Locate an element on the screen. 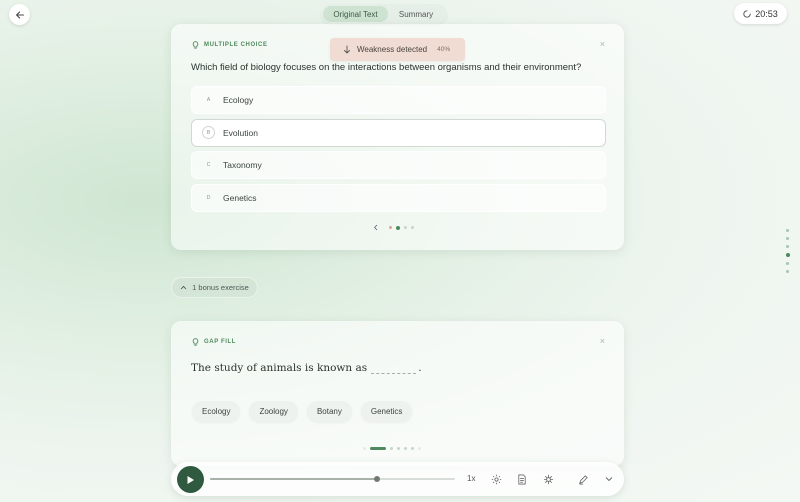  timer: 20:53 is located at coordinates (760, 13).